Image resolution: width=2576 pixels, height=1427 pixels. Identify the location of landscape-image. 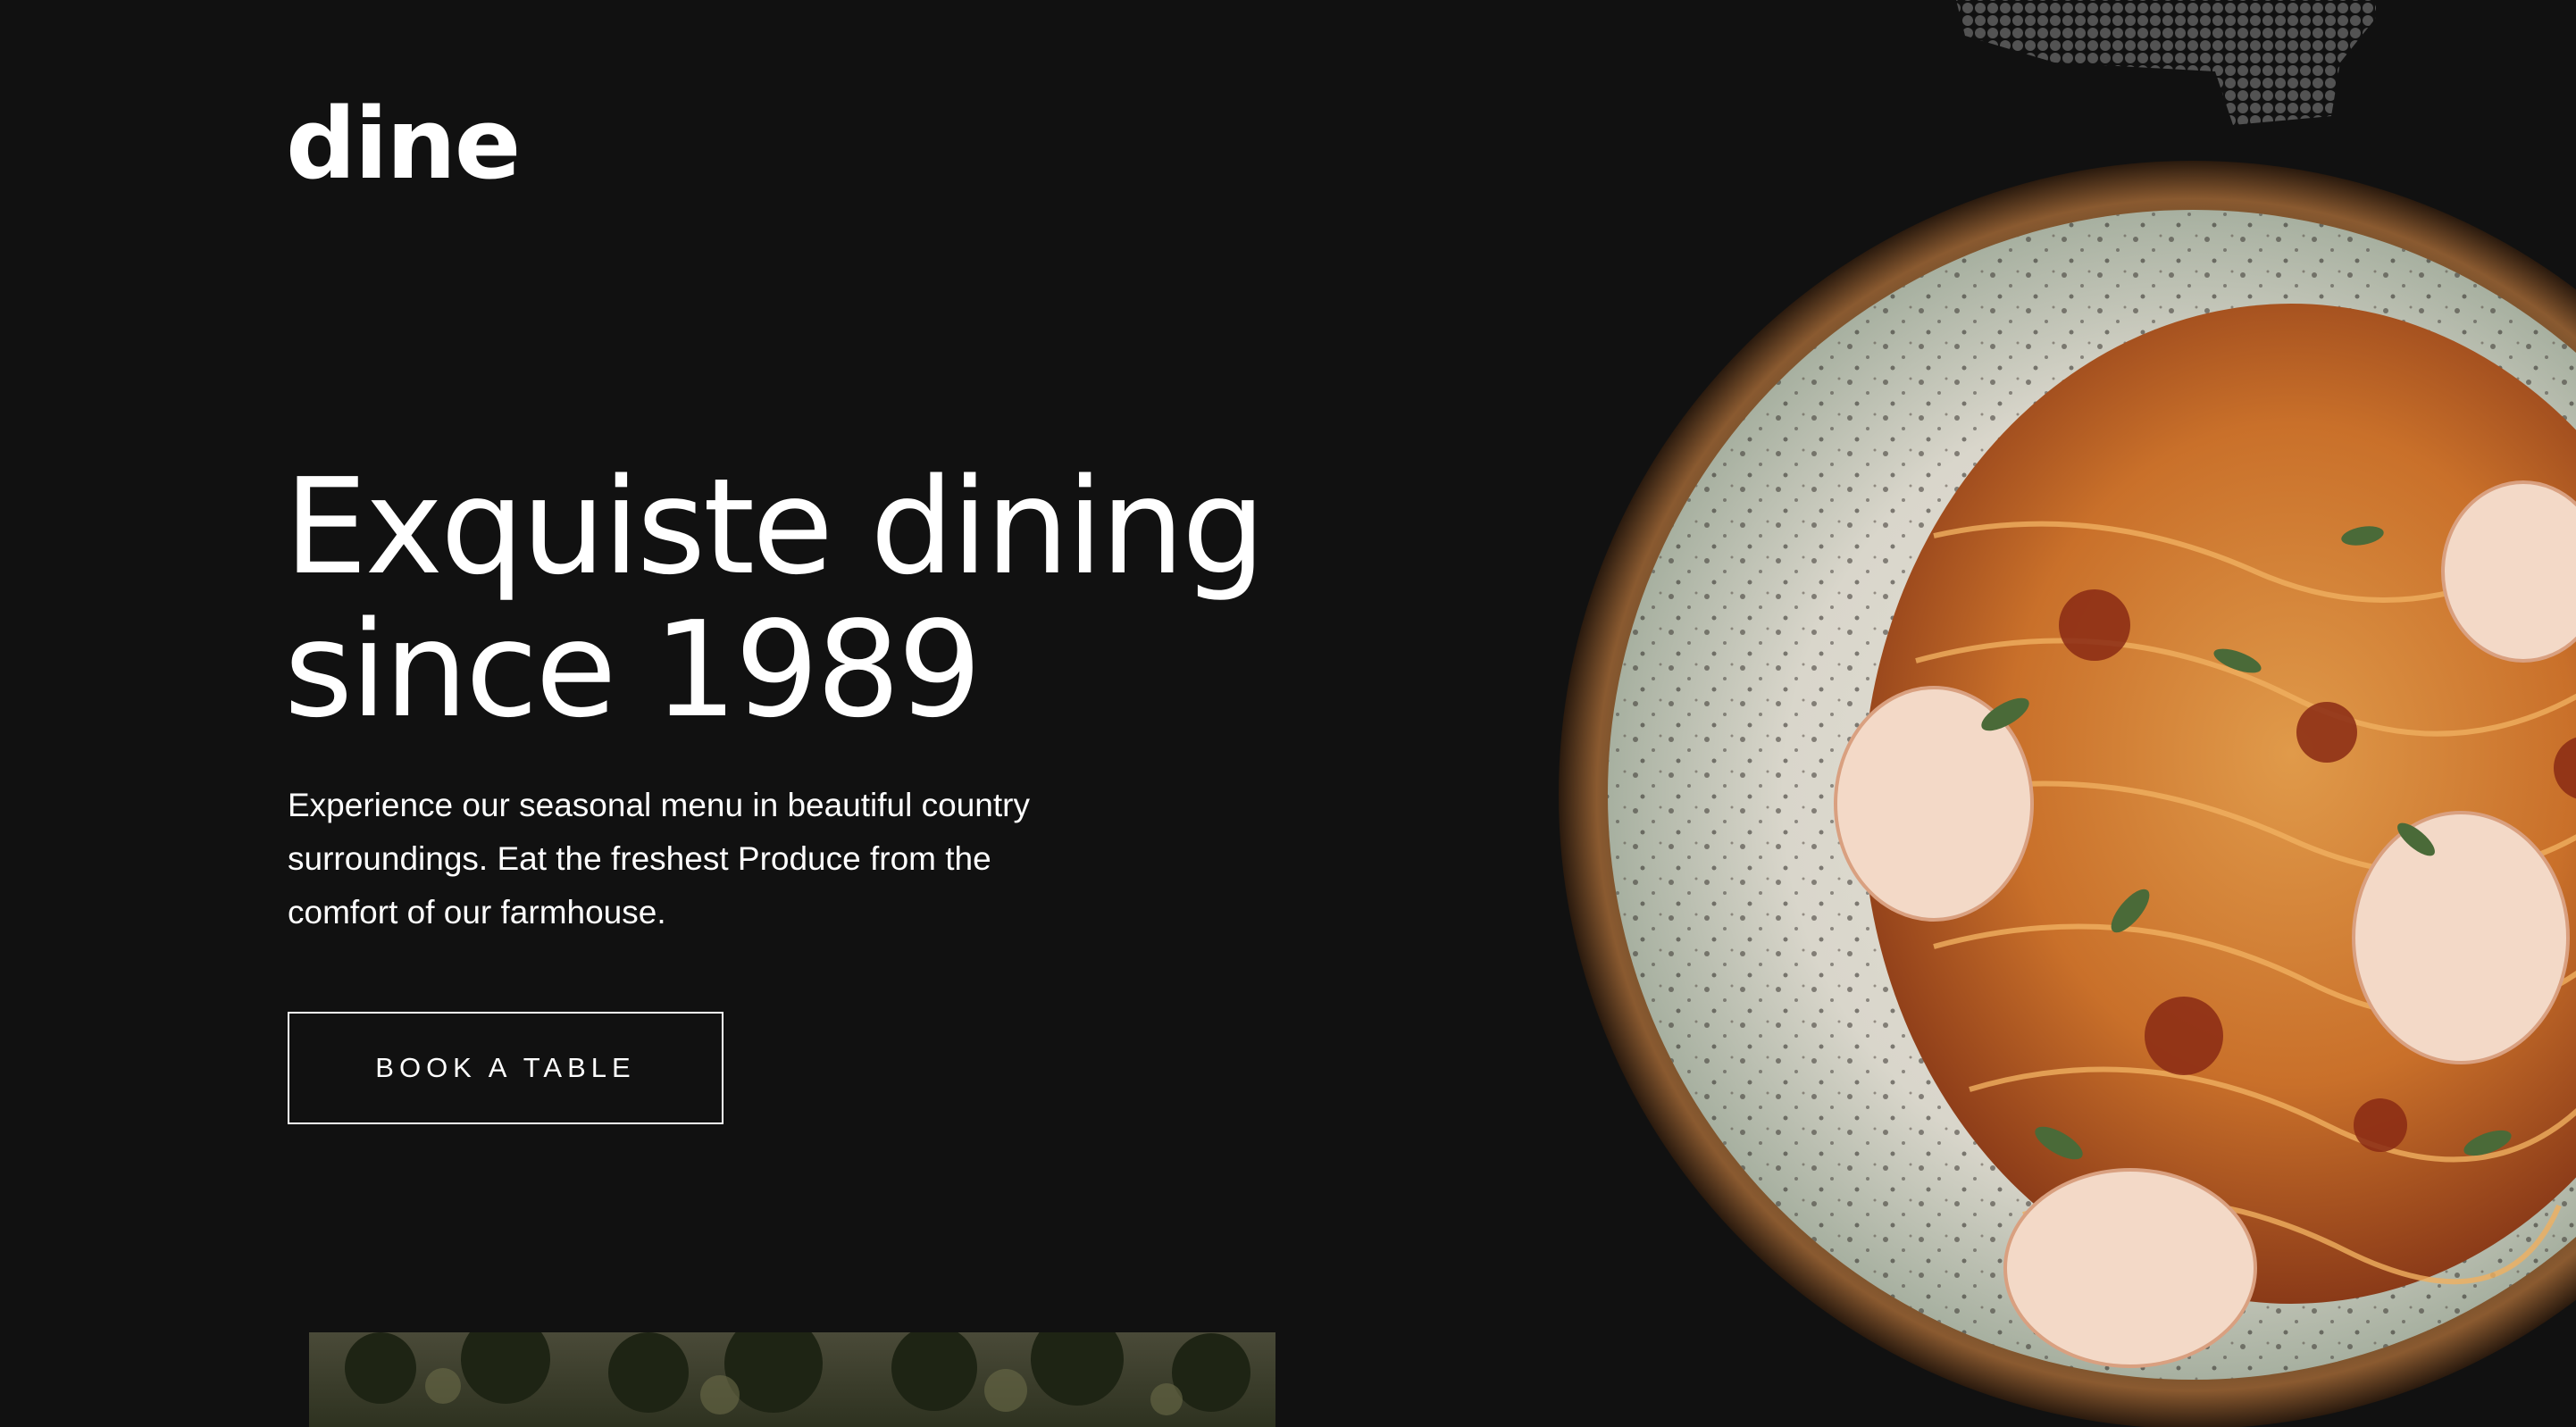
(792, 1379).